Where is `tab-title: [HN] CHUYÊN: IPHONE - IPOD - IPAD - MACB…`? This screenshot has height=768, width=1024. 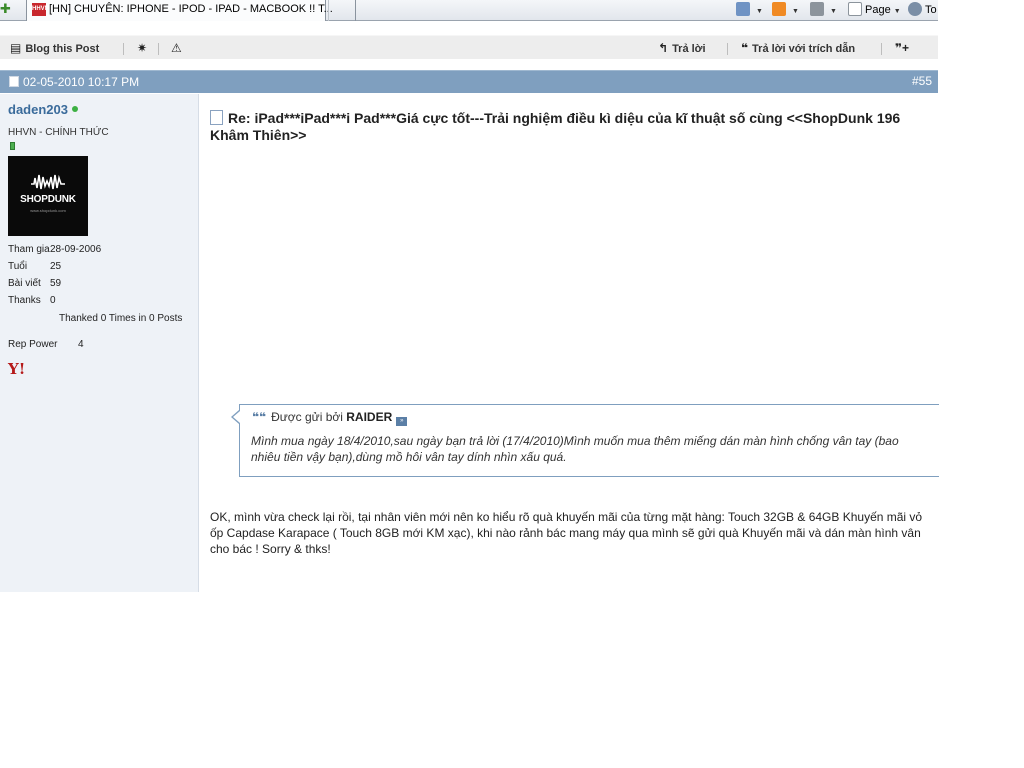
tab-title: [HN] CHUYÊN: IPHONE - IPOD - IPAD - MACB… is located at coordinates (191, 9).